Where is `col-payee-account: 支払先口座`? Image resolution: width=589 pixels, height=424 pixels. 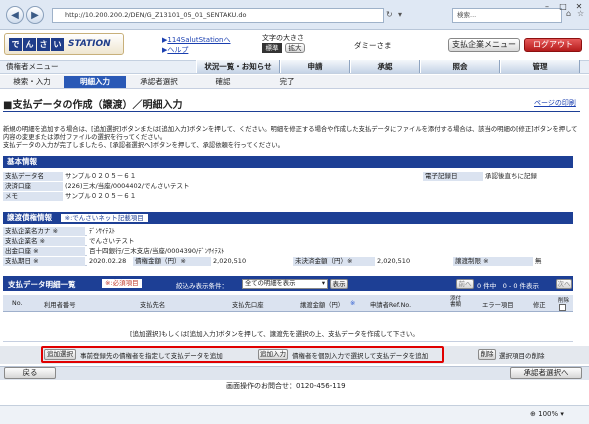
col-payee-account: 支払先口座 is located at coordinates (248, 305).